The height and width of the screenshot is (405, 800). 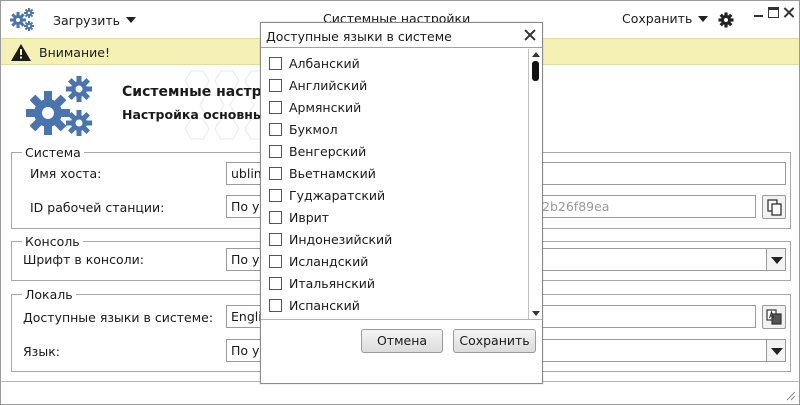 What do you see at coordinates (49, 294) in the screenshot?
I see `locale-legend: Локаль` at bounding box center [49, 294].